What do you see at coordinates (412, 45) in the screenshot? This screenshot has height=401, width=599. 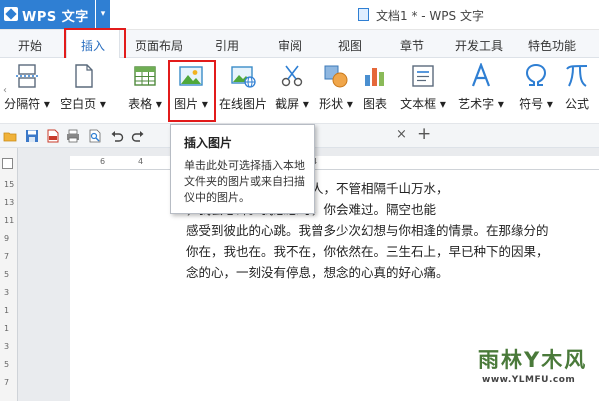 I see `tab-sections: 章节` at bounding box center [412, 45].